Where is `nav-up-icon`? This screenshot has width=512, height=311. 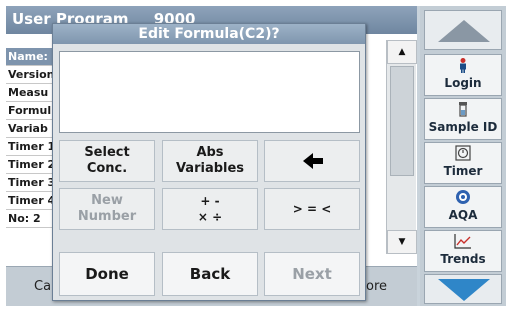 nav-up-icon is located at coordinates (464, 31).